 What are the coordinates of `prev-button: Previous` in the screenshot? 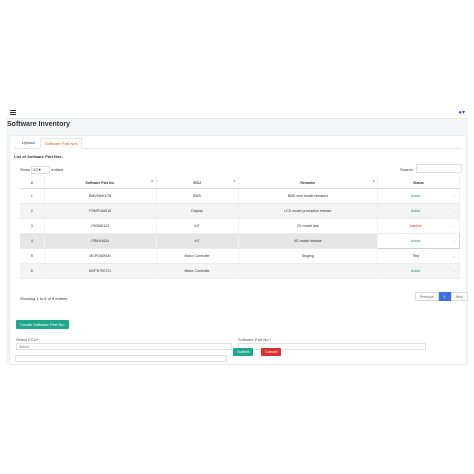 It's located at (427, 296).